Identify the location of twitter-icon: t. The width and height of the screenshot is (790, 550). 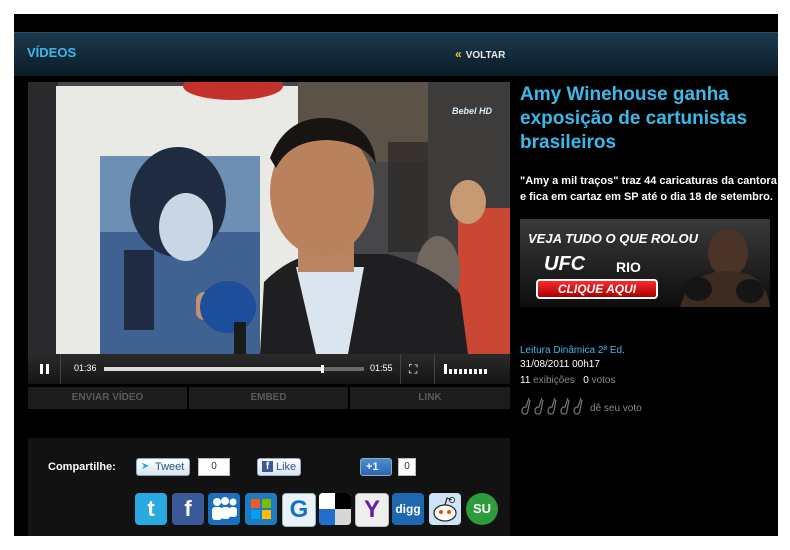
(151, 509).